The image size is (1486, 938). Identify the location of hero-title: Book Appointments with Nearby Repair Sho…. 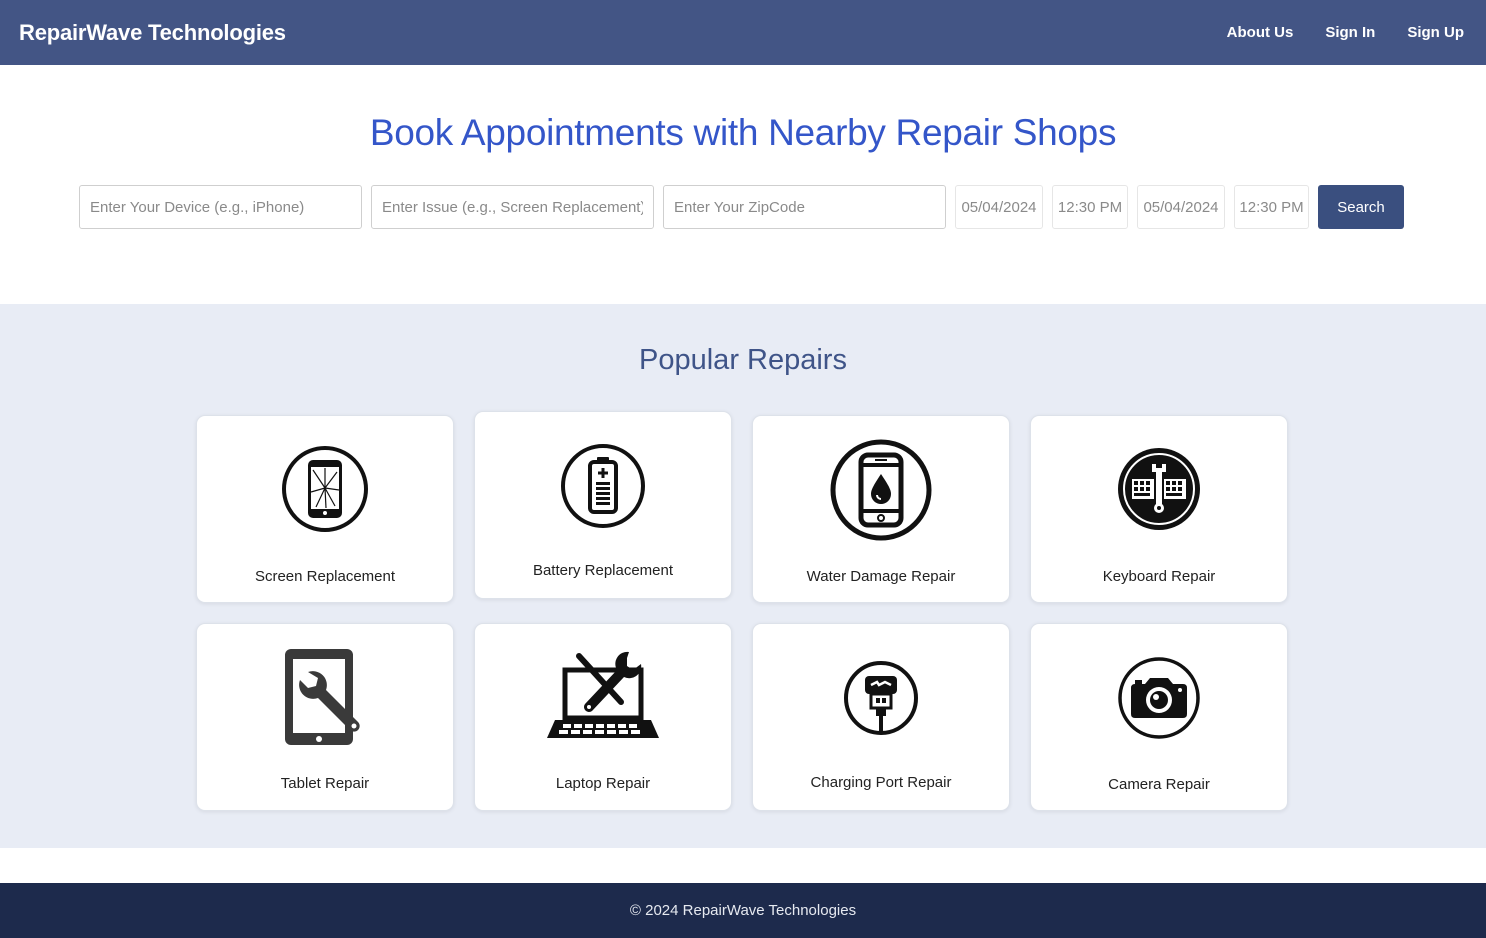
(743, 132).